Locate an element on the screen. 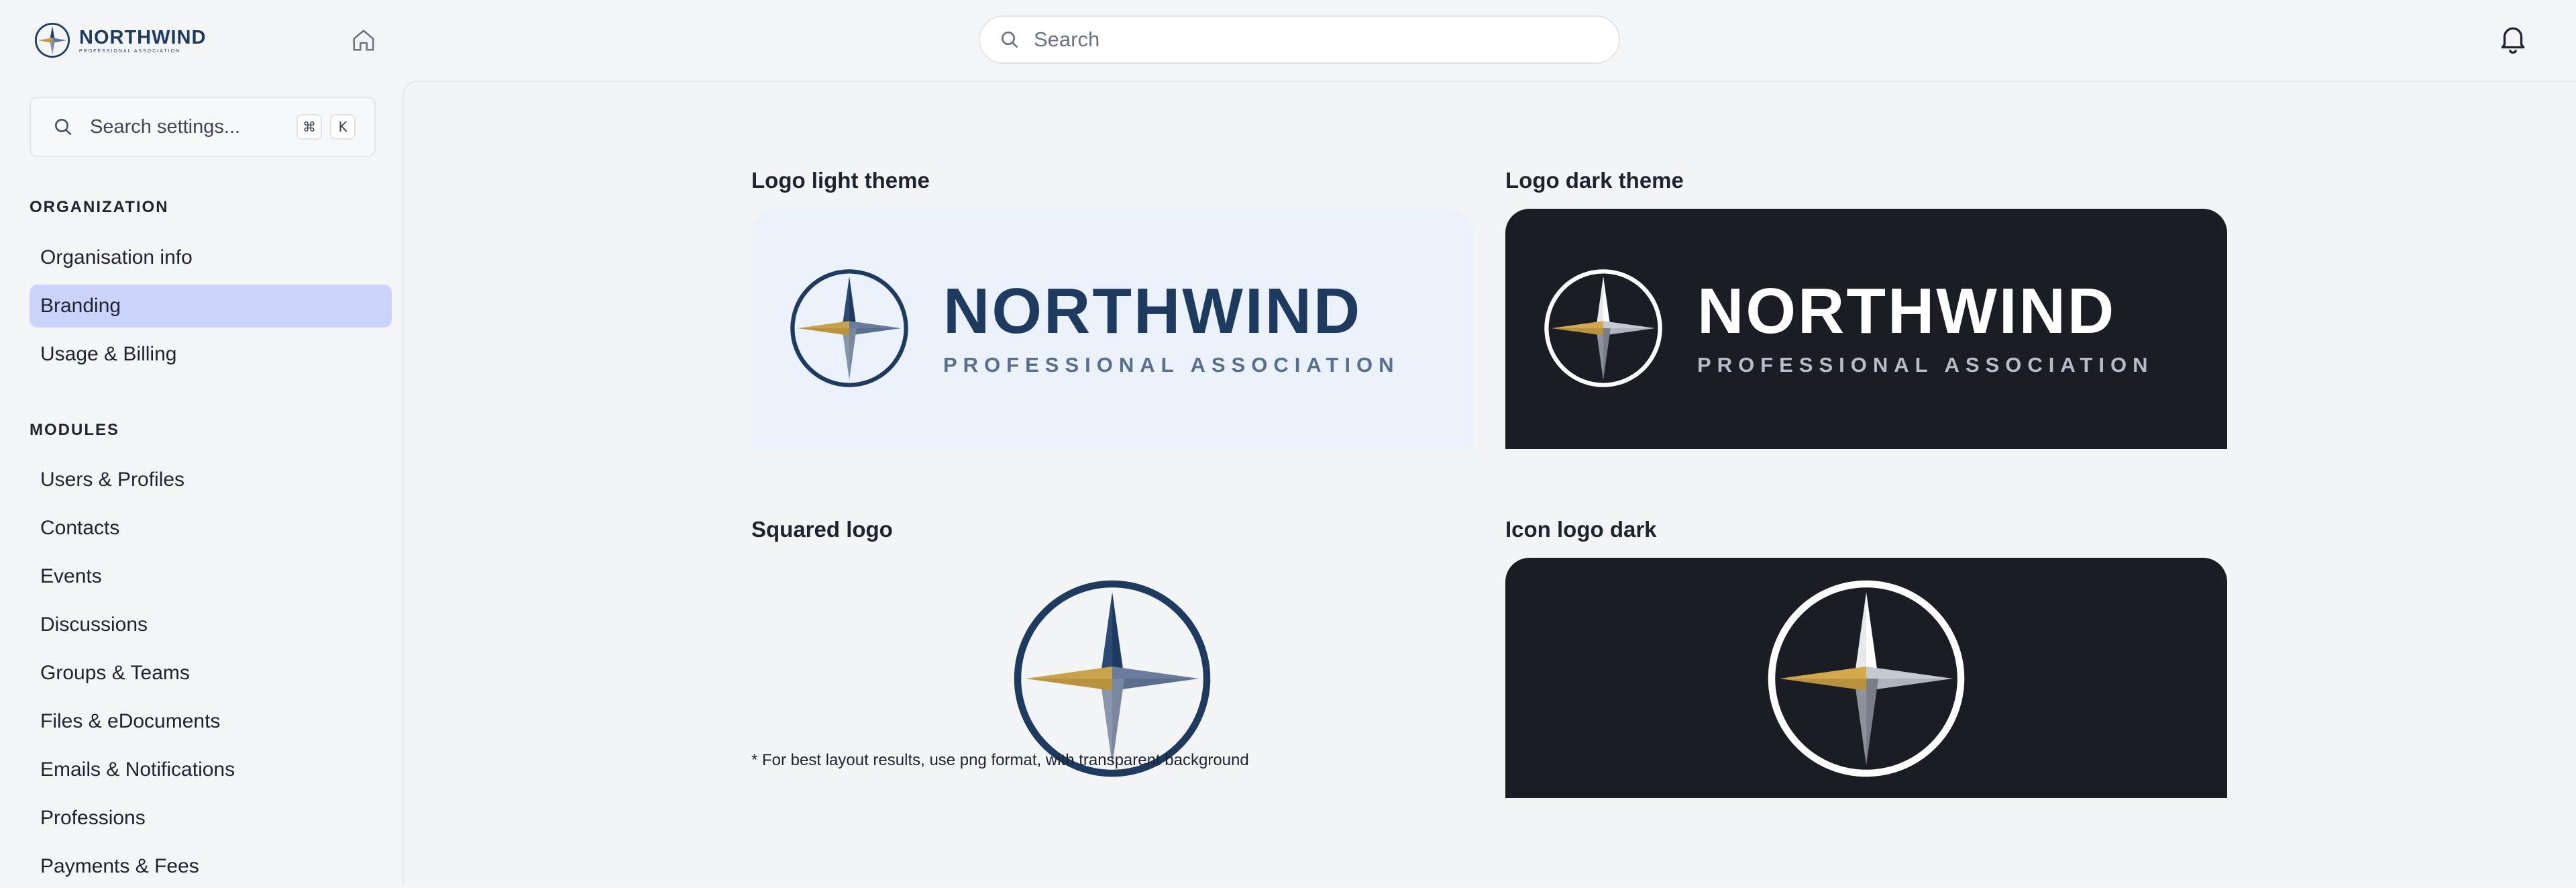  logo-dark-preview: NORTHWIND PROFESSIONAL ASSOCIATION is located at coordinates (1866, 329).